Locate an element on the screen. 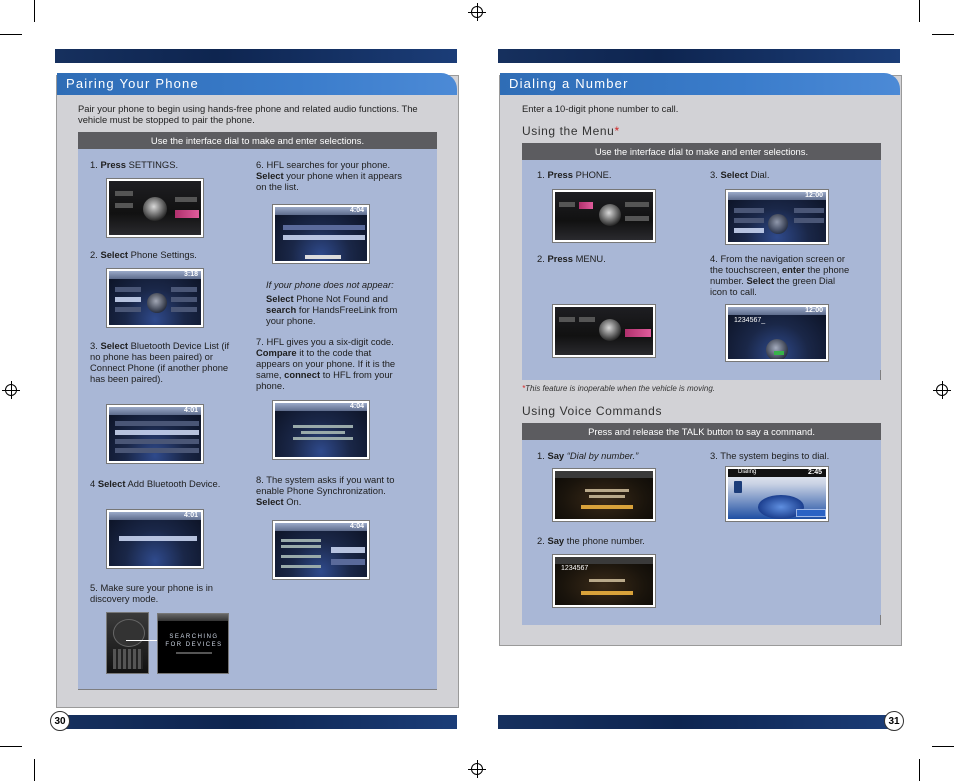 This screenshot has width=954, height=781. step-4: 4 Select Add Bluetooth Device. is located at coordinates (165, 483).